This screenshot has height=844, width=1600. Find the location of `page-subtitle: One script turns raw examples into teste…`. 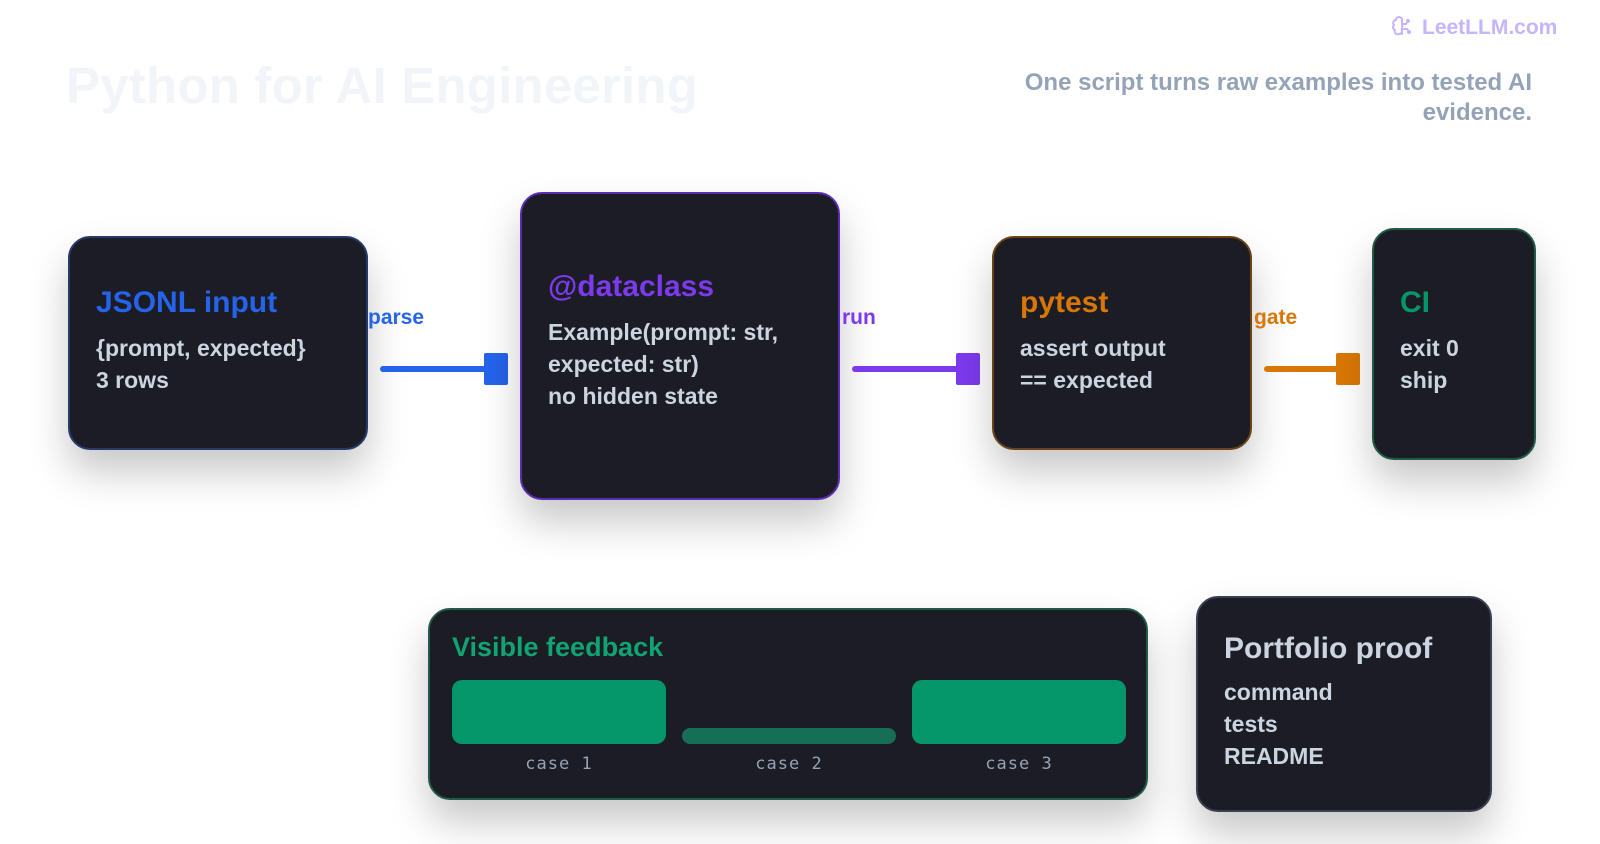

page-subtitle: One script turns raw examples into teste… is located at coordinates (1278, 97).